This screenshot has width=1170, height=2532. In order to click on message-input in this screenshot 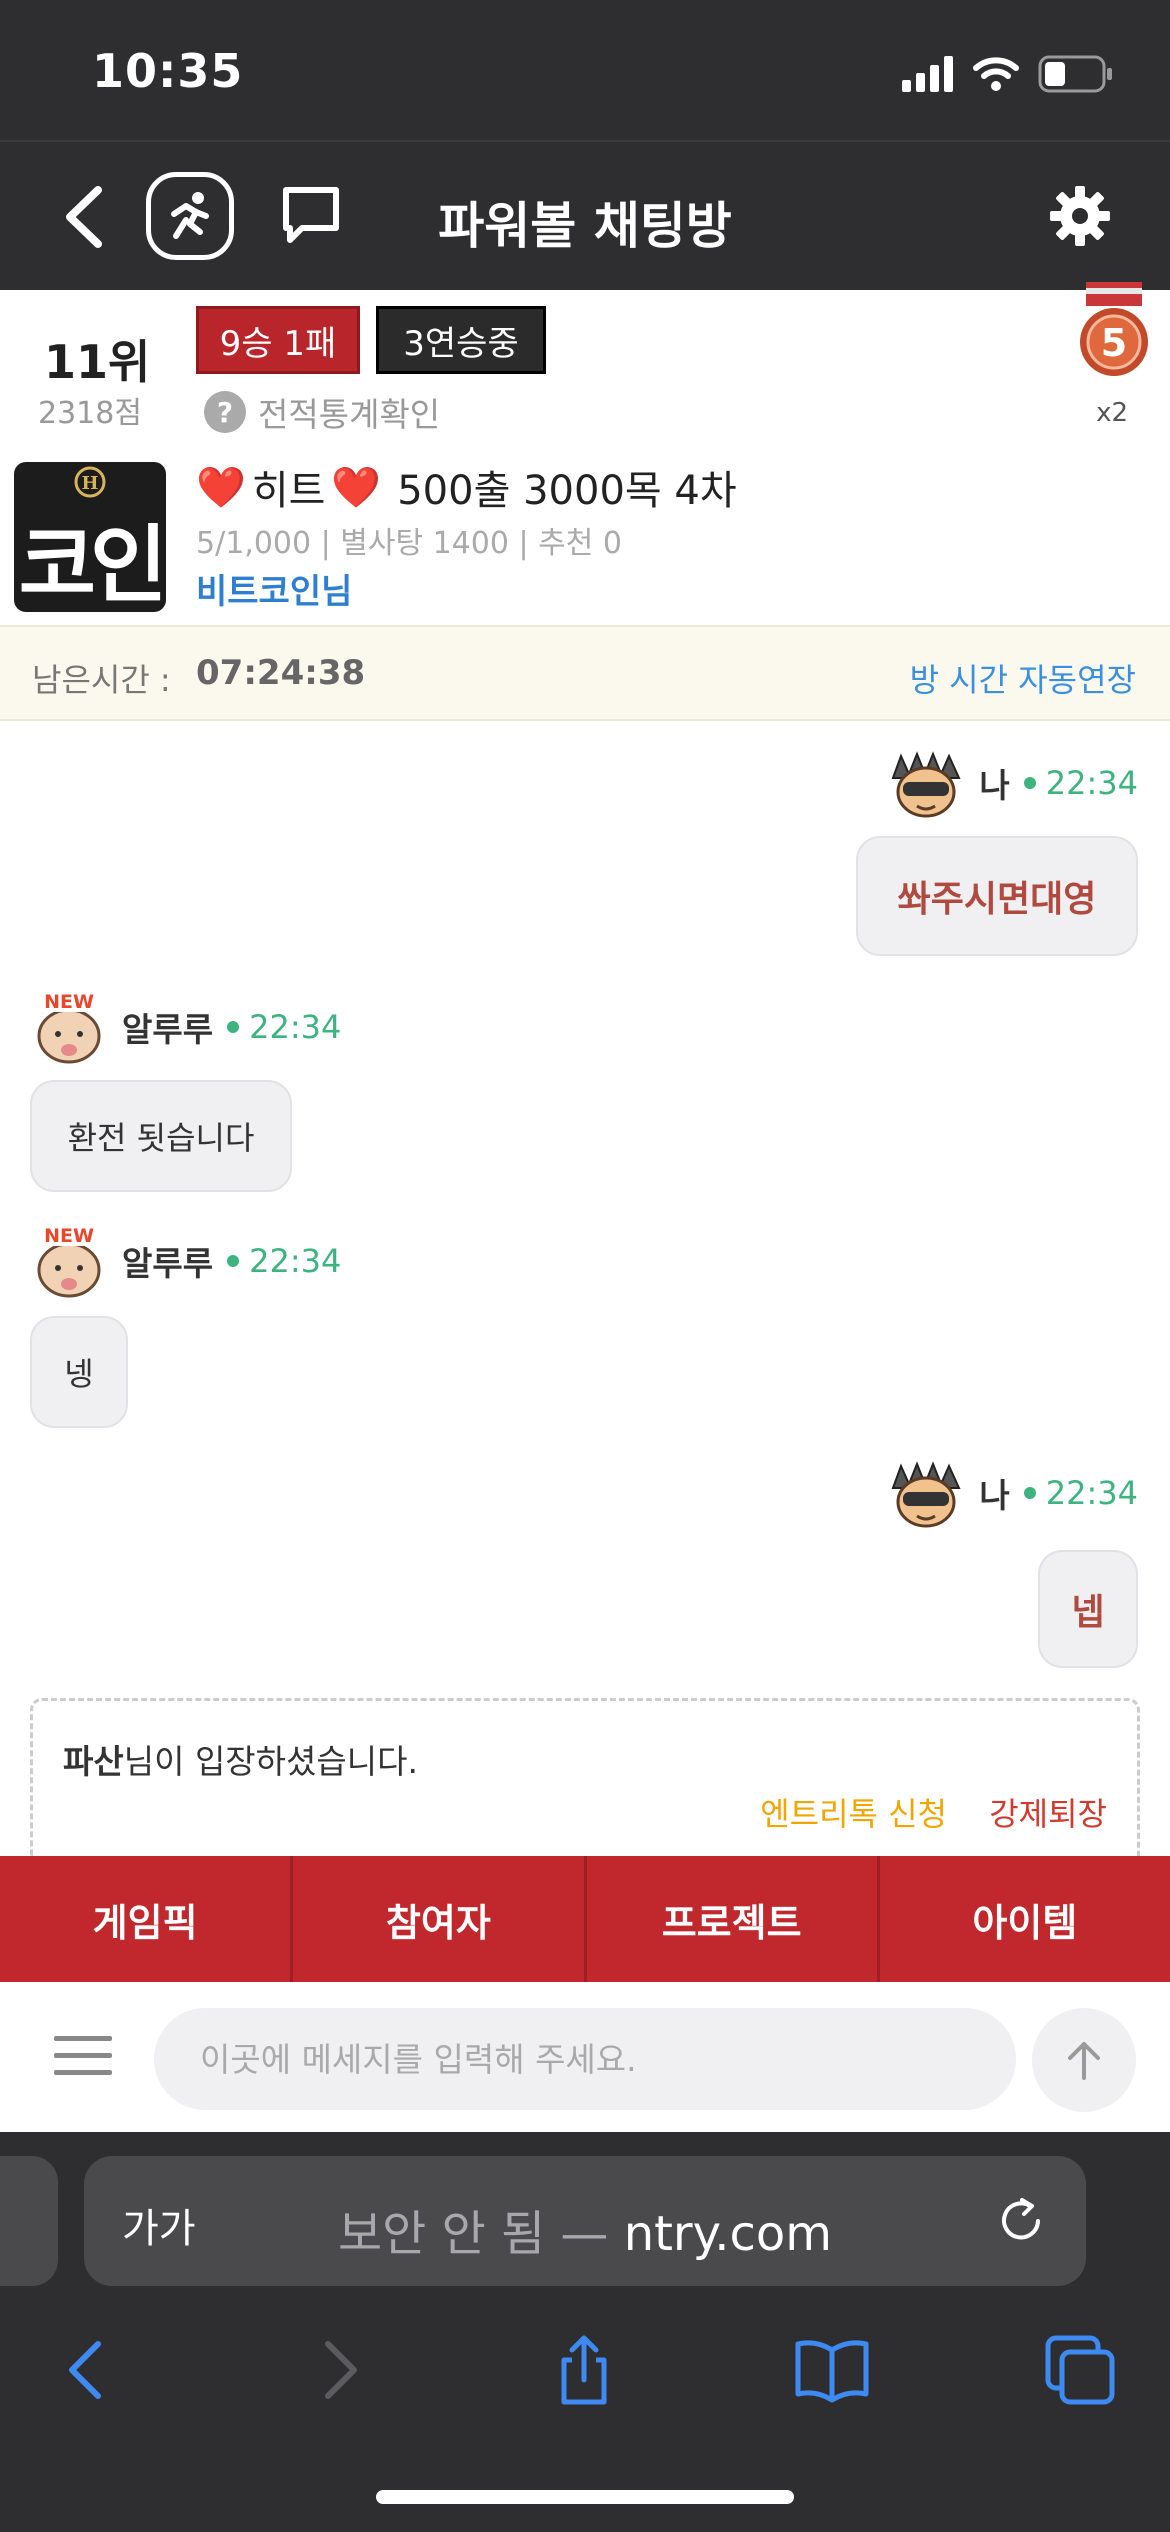, I will do `click(585, 2059)`.